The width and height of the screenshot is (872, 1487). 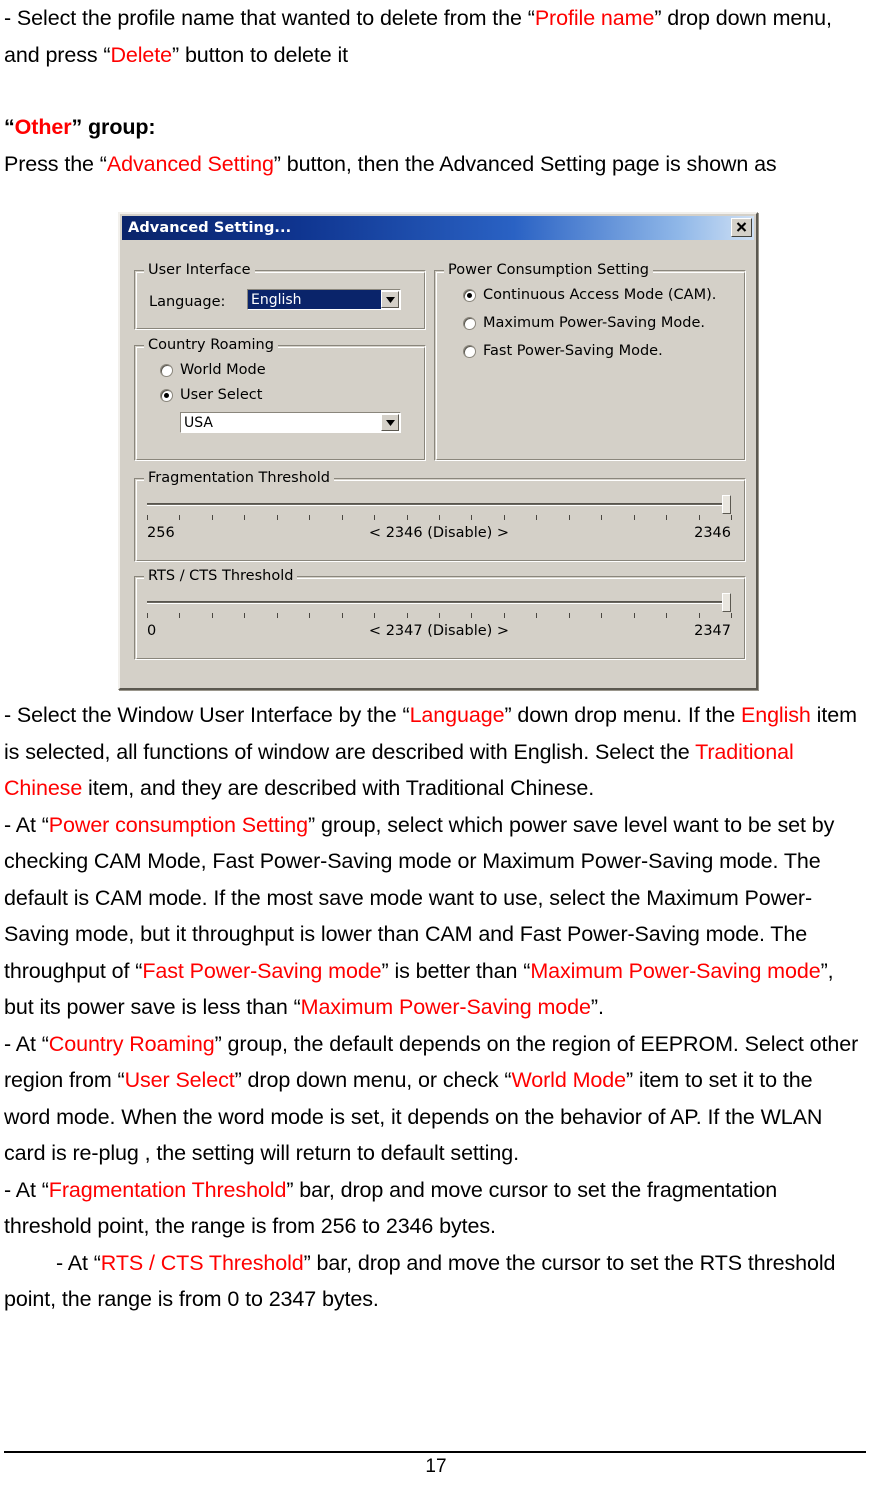 What do you see at coordinates (573, 351) in the screenshot?
I see `radio-fast-power-saving-mode-label: Fast Power-Saving Mode.` at bounding box center [573, 351].